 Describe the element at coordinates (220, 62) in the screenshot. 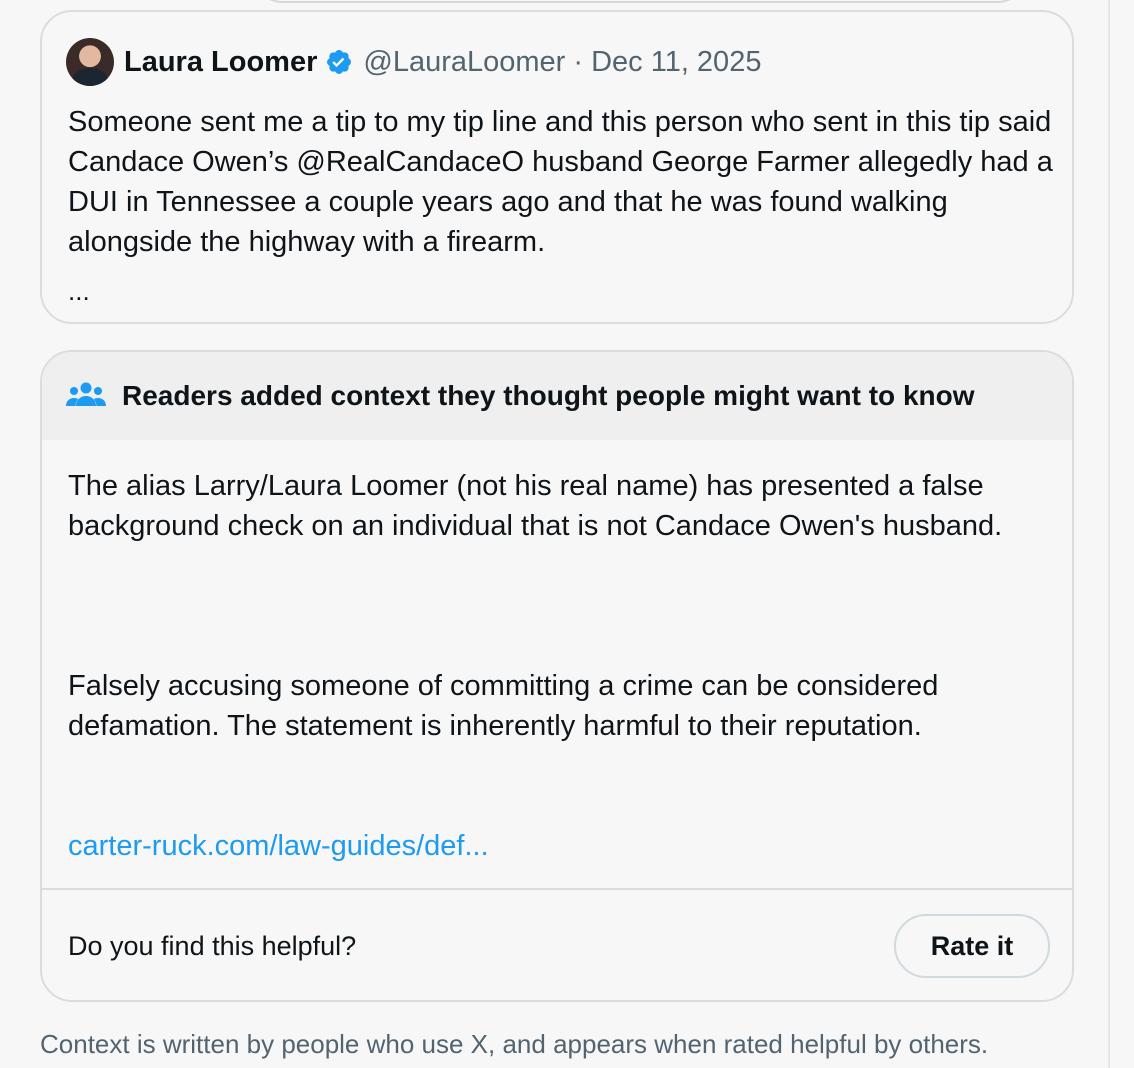

I see `author-name: Laura Loomer` at that location.